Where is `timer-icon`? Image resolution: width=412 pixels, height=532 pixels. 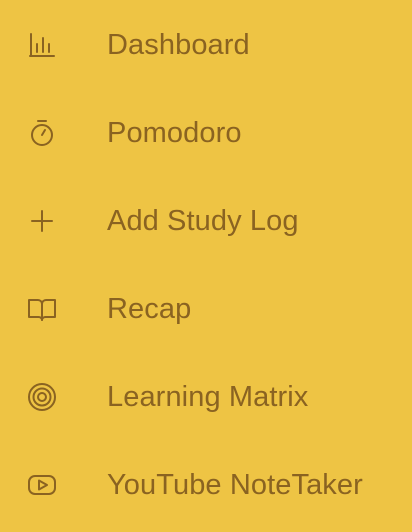
timer-icon is located at coordinates (42, 133).